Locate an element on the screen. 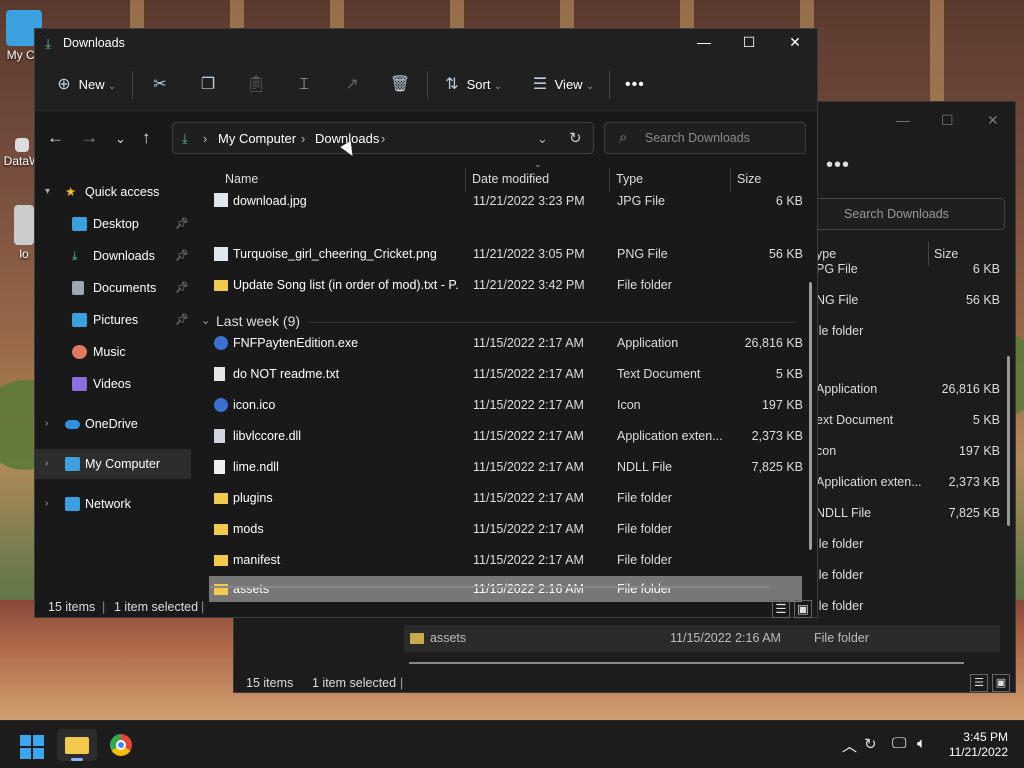  nav-item-downloads: ⤓ Downloads 📌︎ is located at coordinates (113, 256).